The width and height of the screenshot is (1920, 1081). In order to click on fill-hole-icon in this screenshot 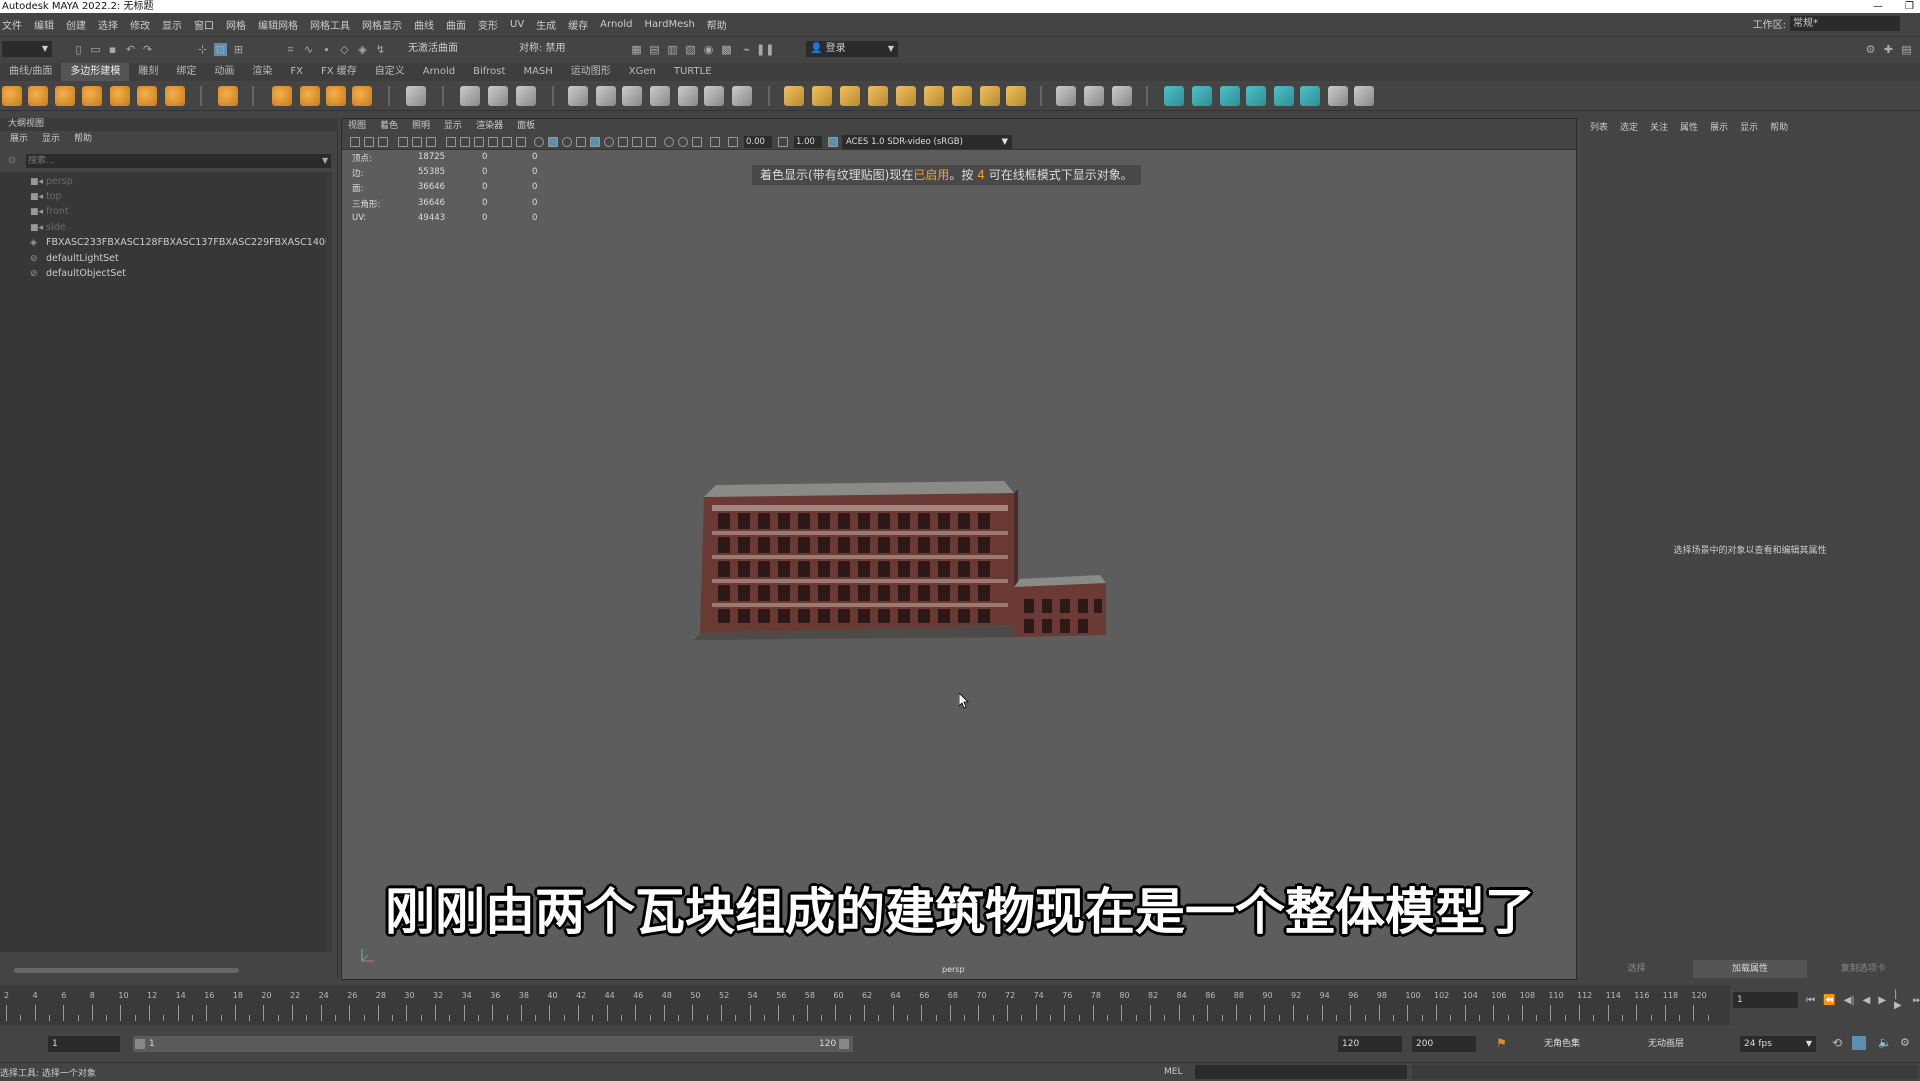, I will do `click(906, 96)`.